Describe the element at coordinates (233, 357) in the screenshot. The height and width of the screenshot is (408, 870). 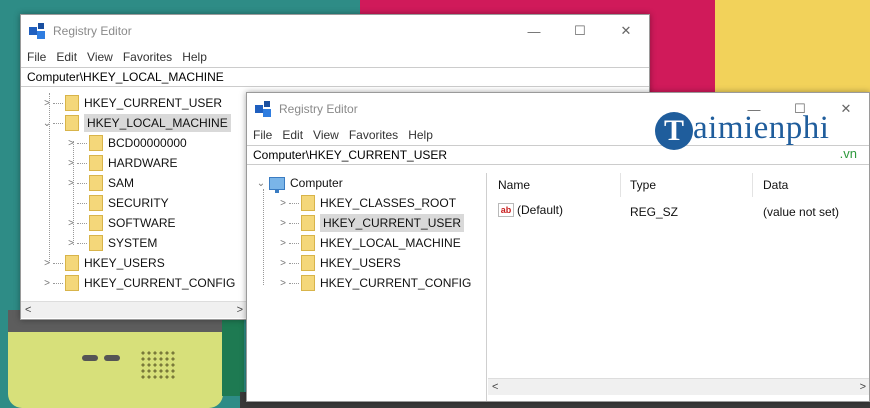
I see `wallpaper-green-object` at that location.